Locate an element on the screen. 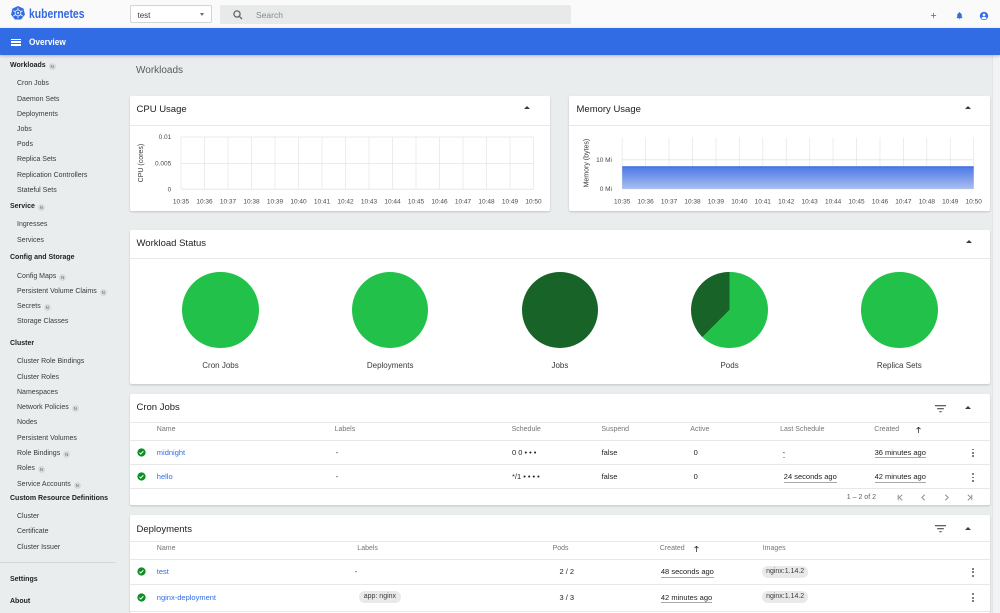 This screenshot has width=1000, height=613. svg-text: 0.01 is located at coordinates (165, 137).